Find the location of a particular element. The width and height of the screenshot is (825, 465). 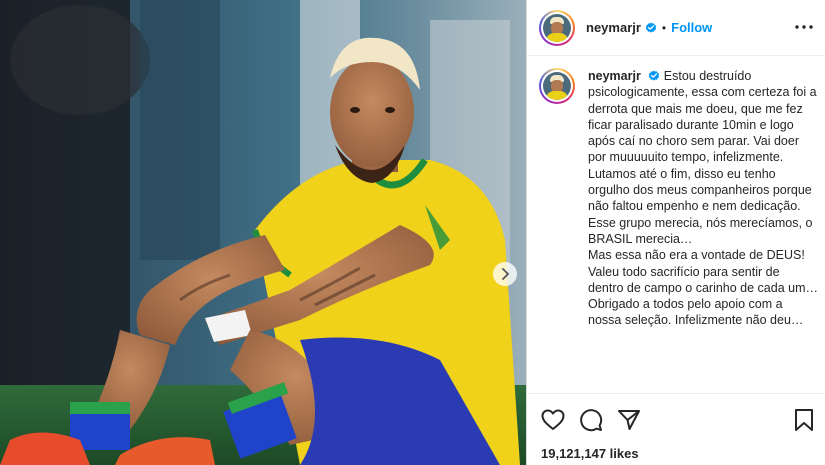

share-button is located at coordinates (629, 420).